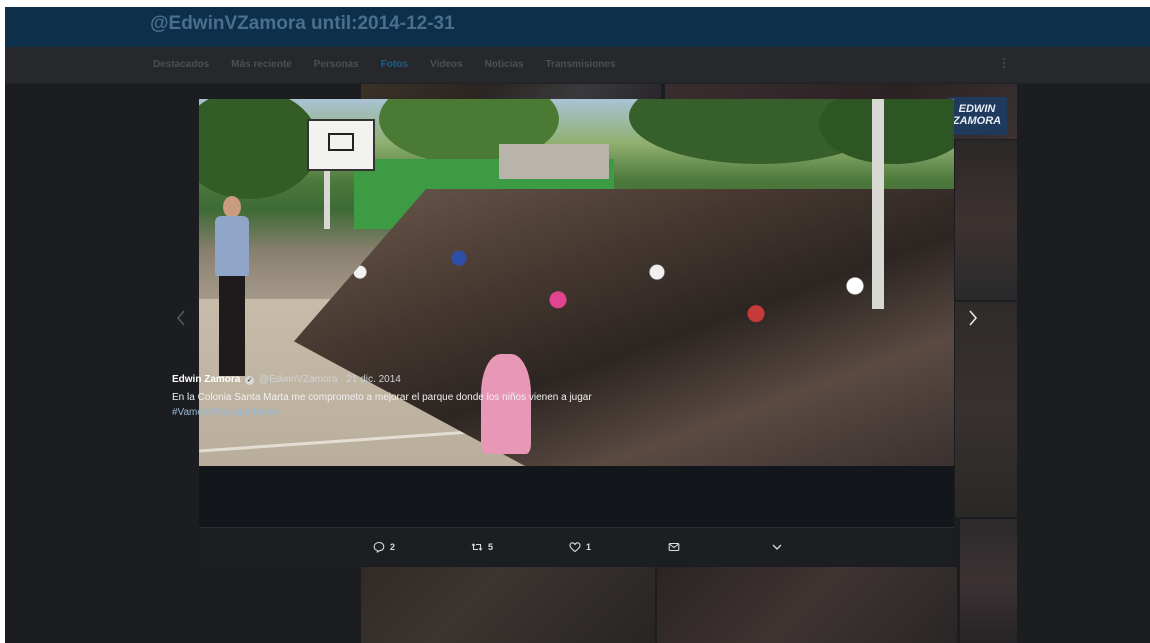  I want to click on campaign-logo: EDWIN ZAMORA, so click(977, 116).